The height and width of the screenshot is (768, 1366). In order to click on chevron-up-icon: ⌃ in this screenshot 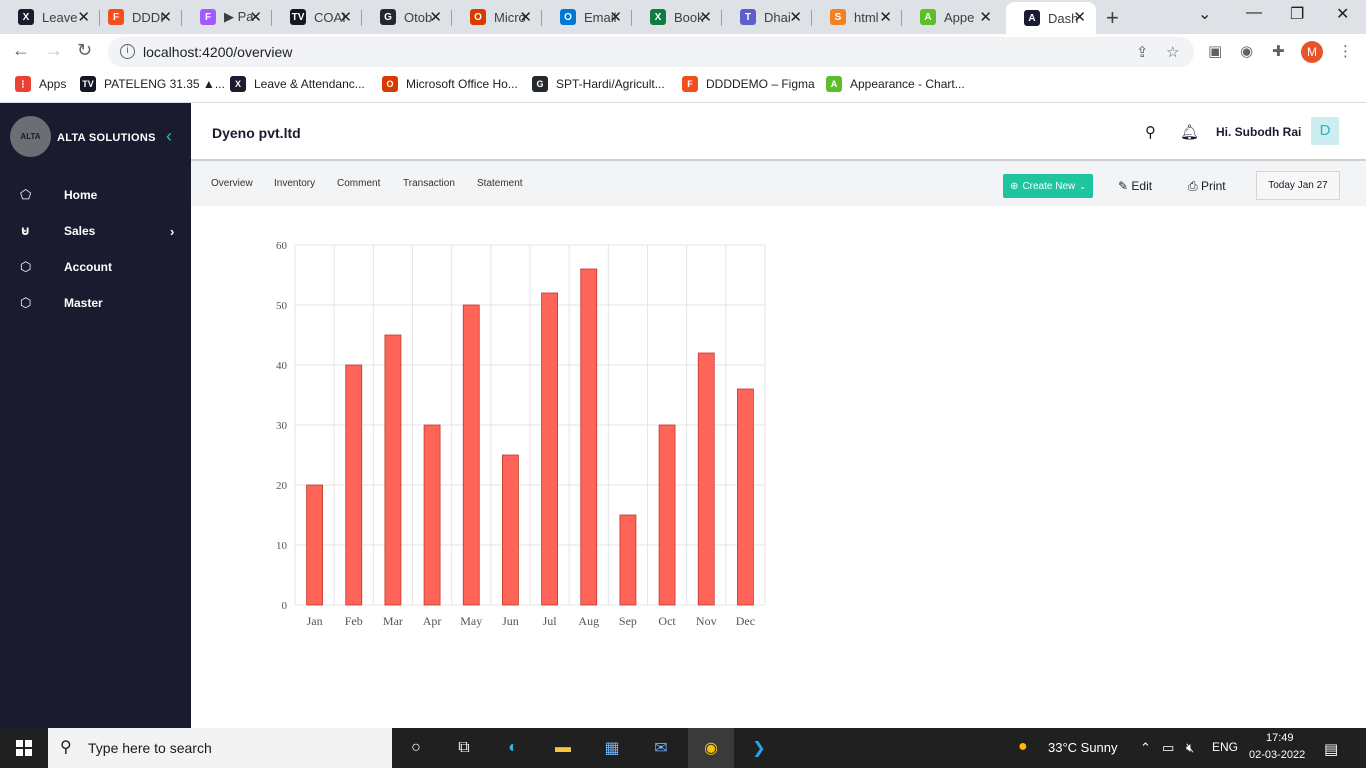, I will do `click(1145, 748)`.